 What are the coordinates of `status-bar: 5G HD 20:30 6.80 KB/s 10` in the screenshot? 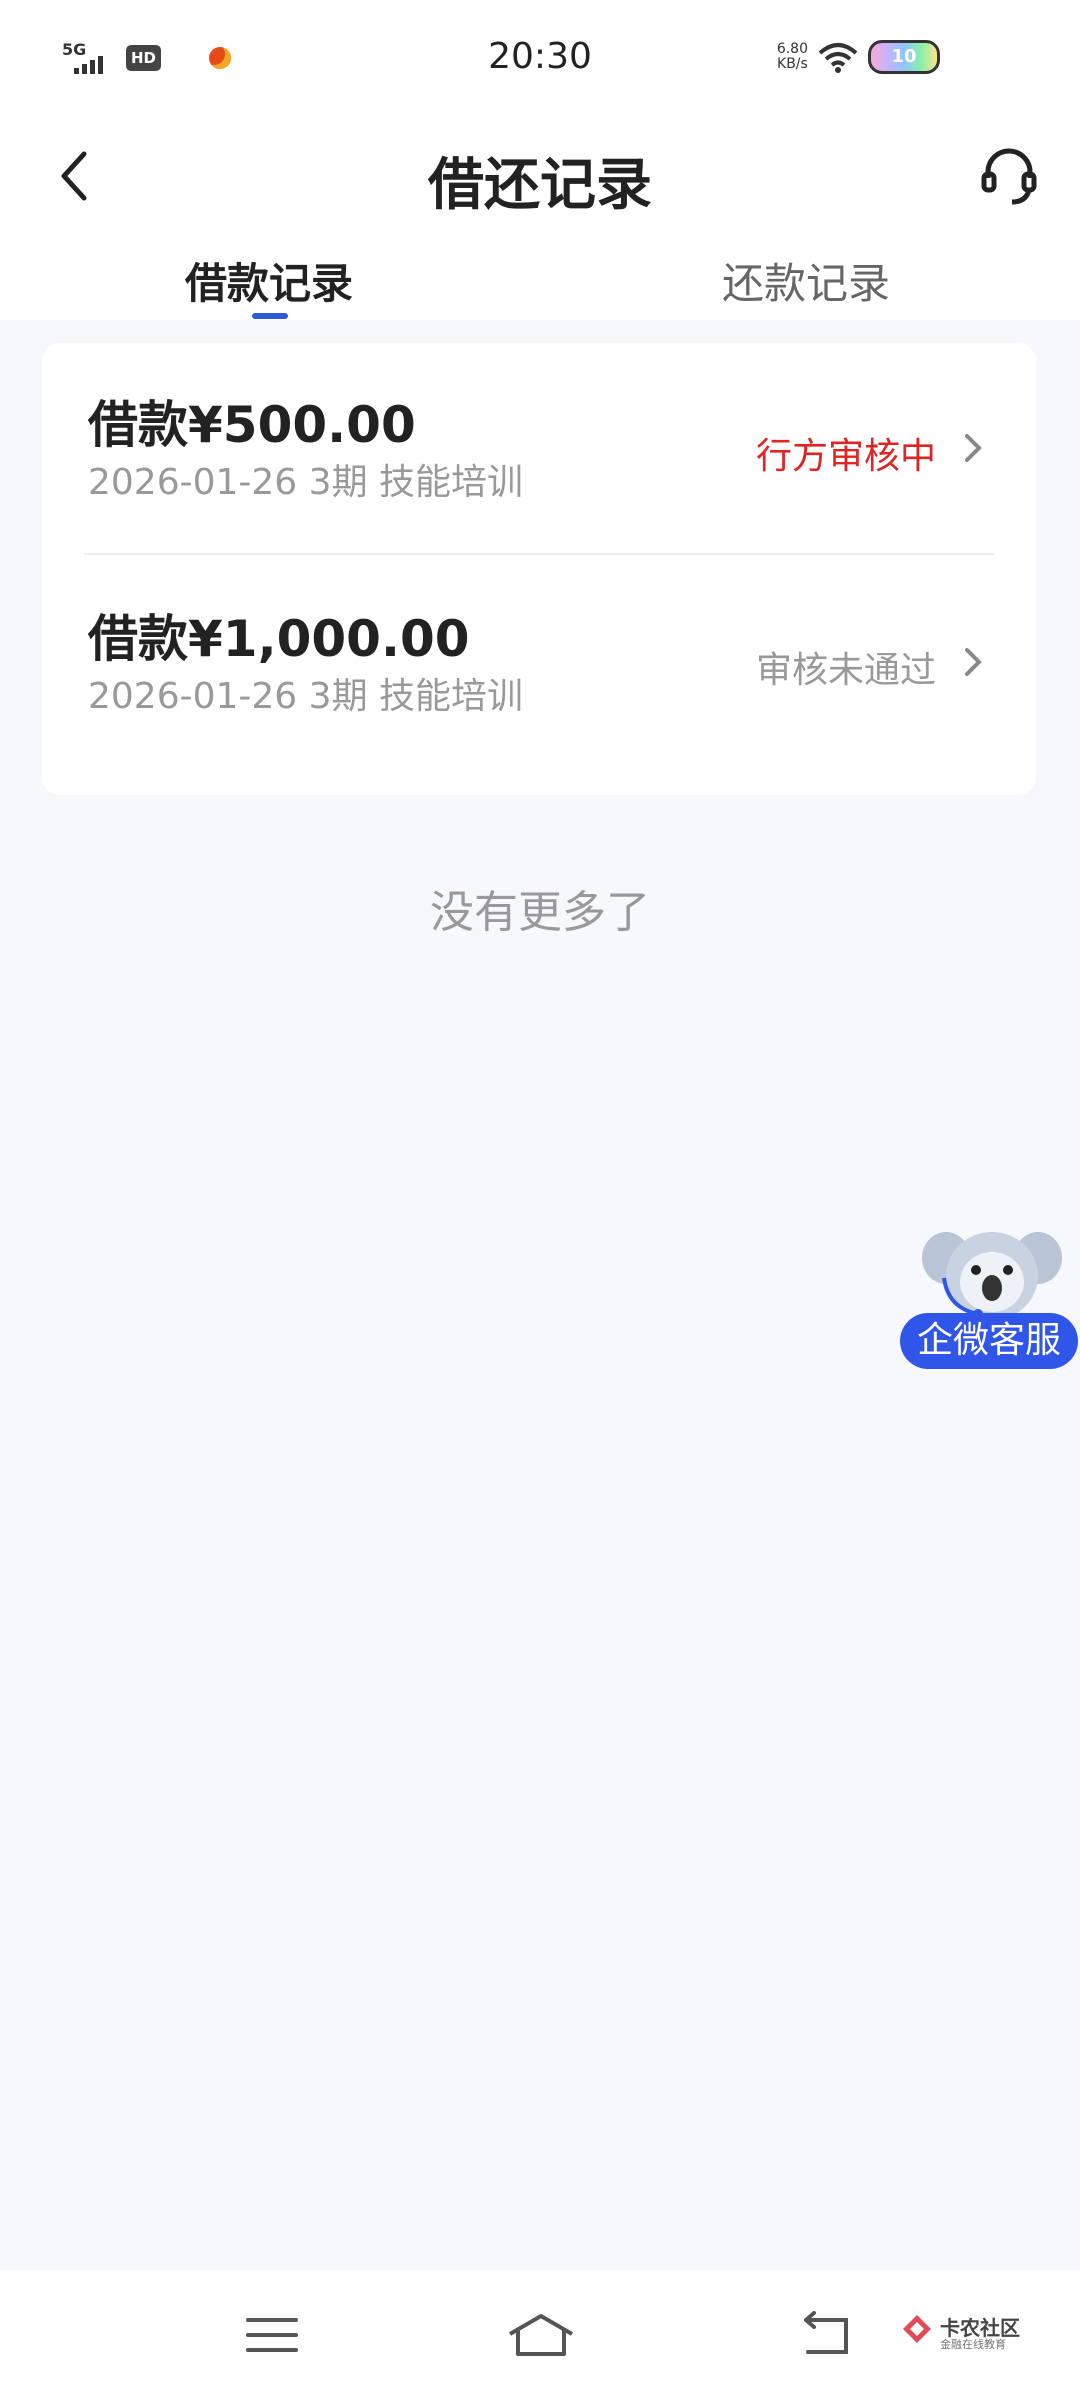 It's located at (540, 60).